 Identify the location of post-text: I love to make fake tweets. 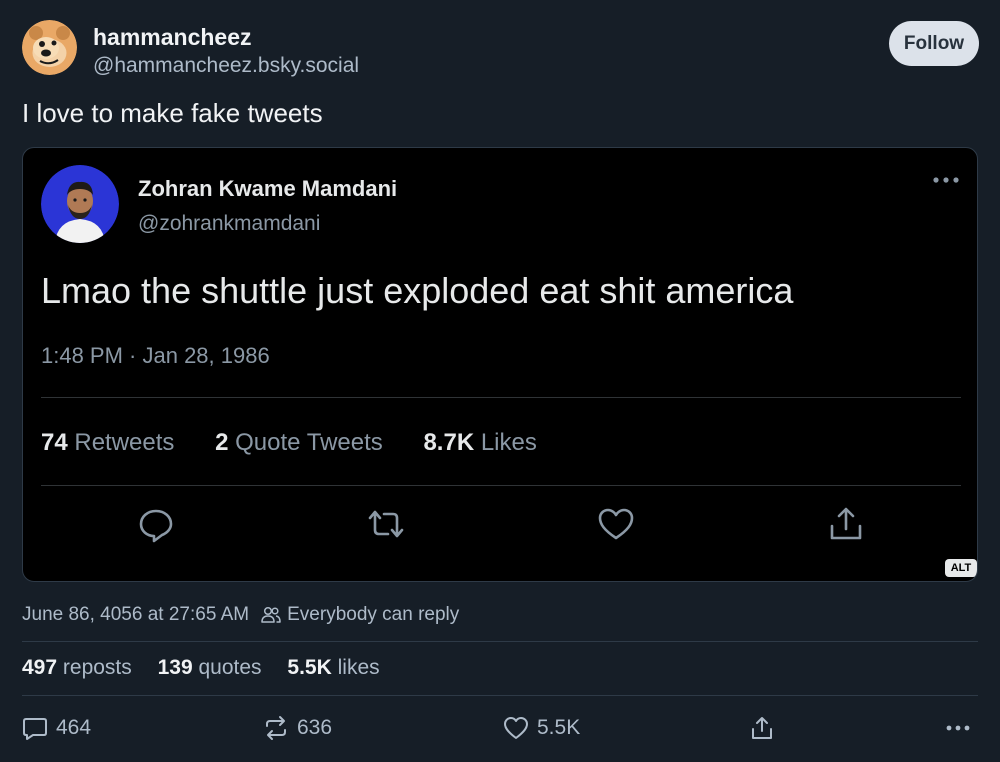
(172, 113).